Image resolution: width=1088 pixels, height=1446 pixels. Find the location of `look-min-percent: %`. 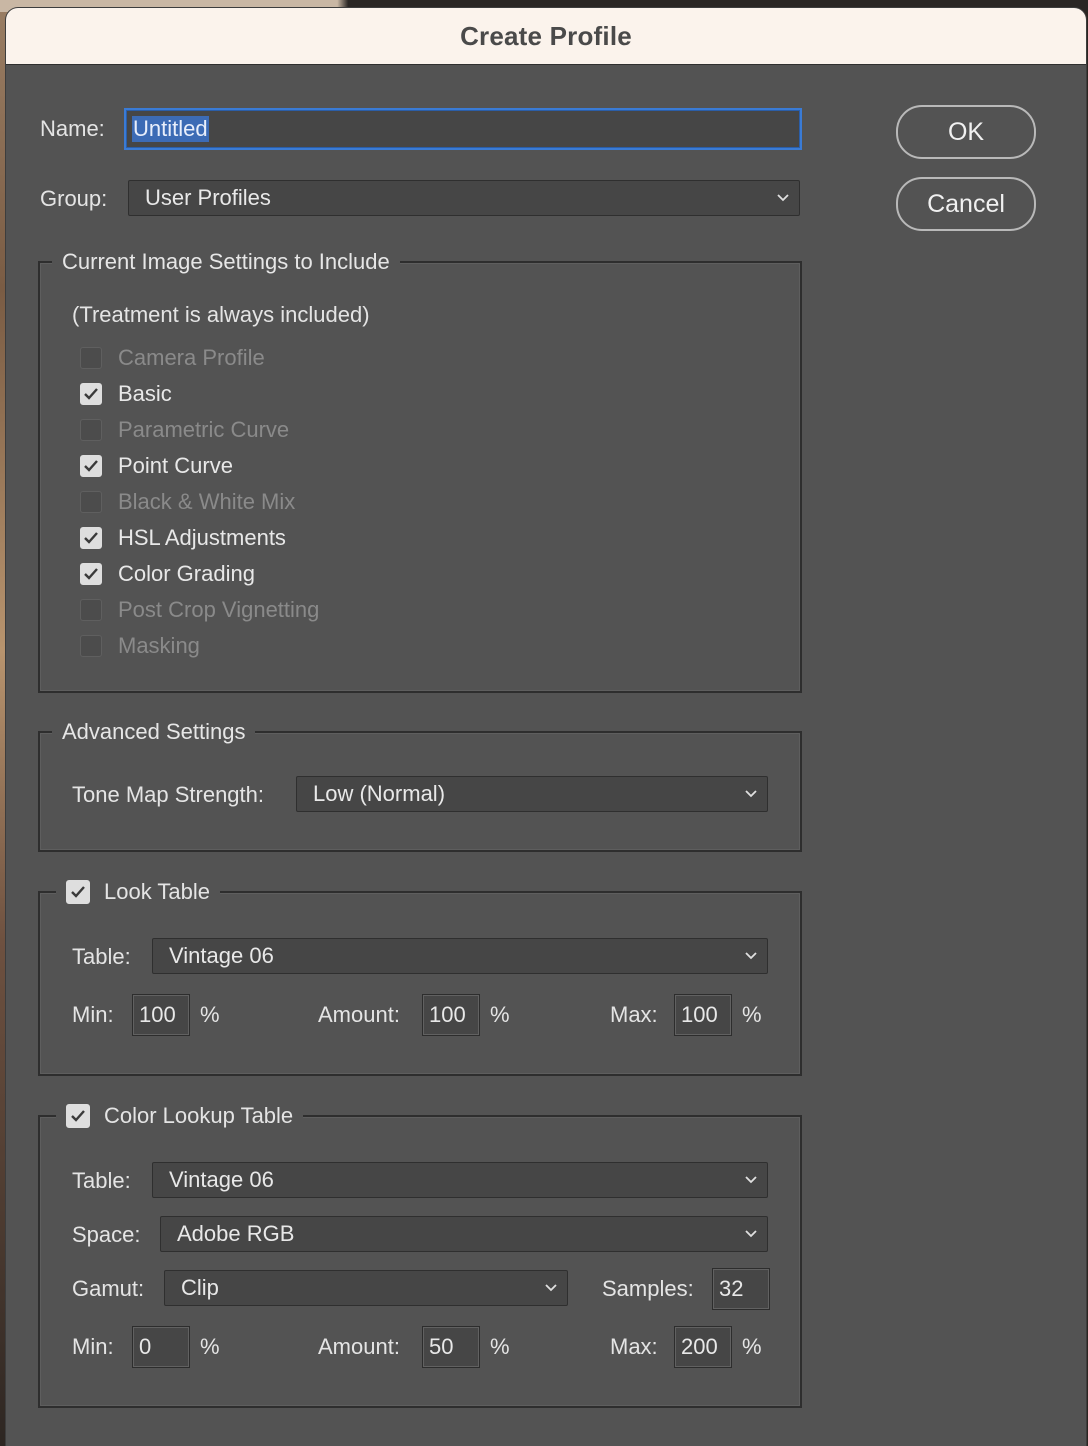

look-min-percent: % is located at coordinates (210, 1014).